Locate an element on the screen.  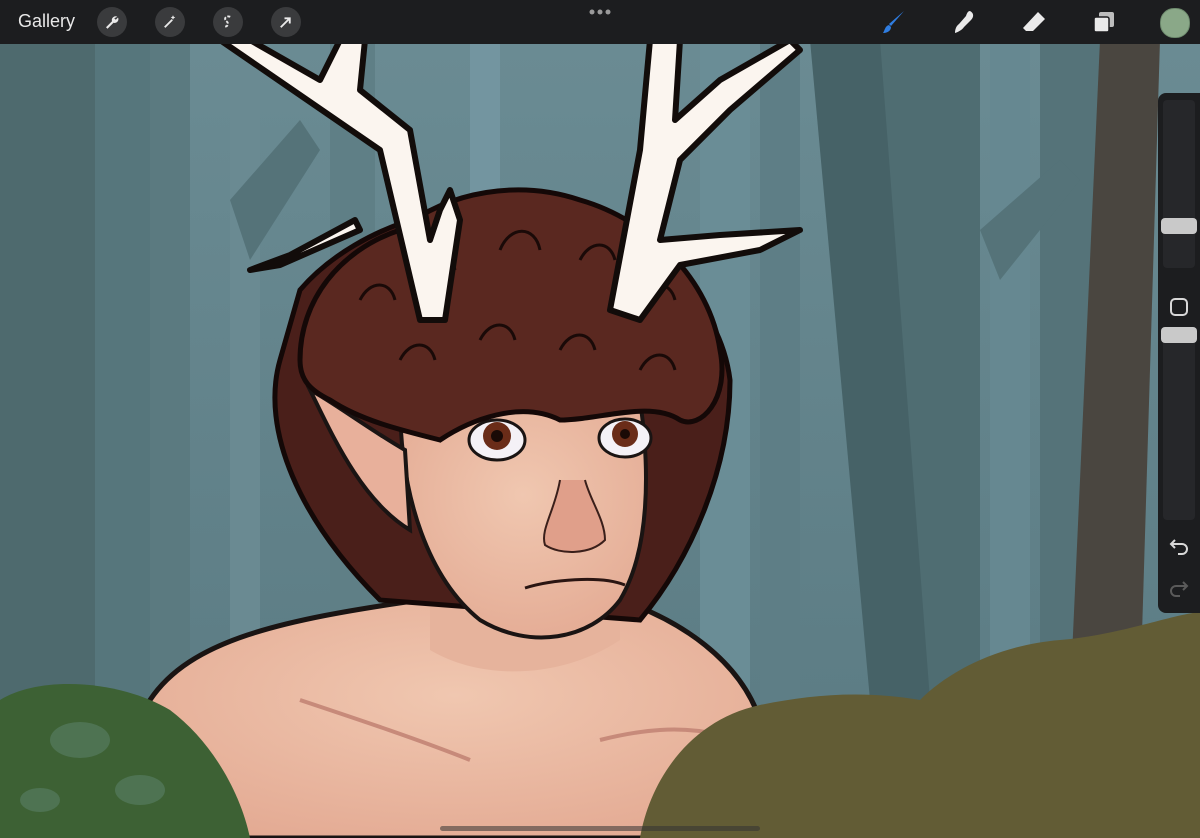
color-picker-swatch is located at coordinates (1175, 23).